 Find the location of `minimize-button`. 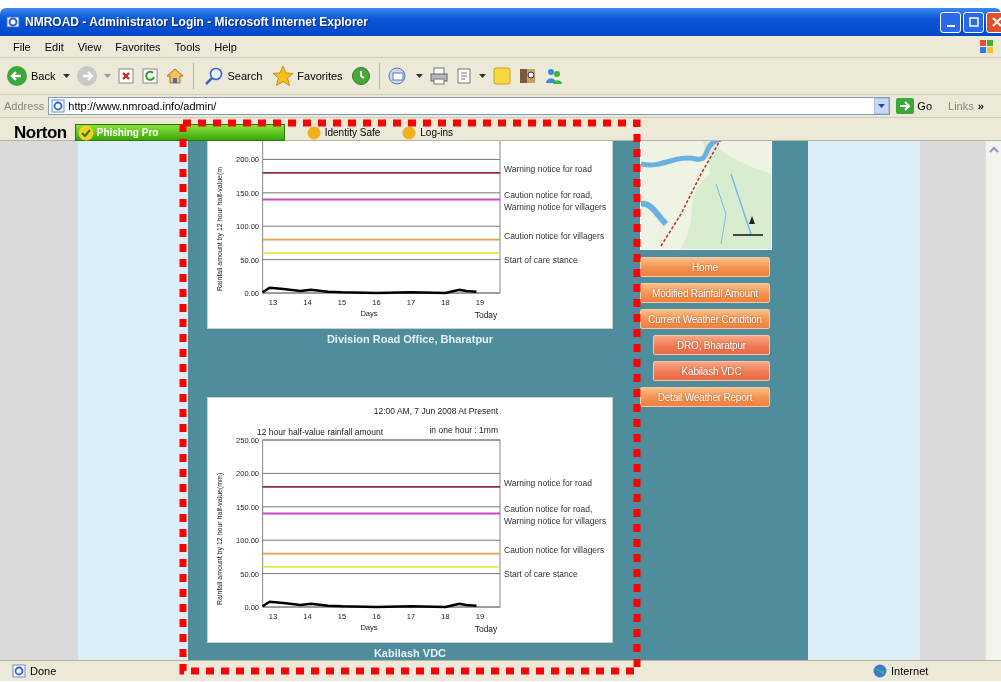

minimize-button is located at coordinates (950, 22).